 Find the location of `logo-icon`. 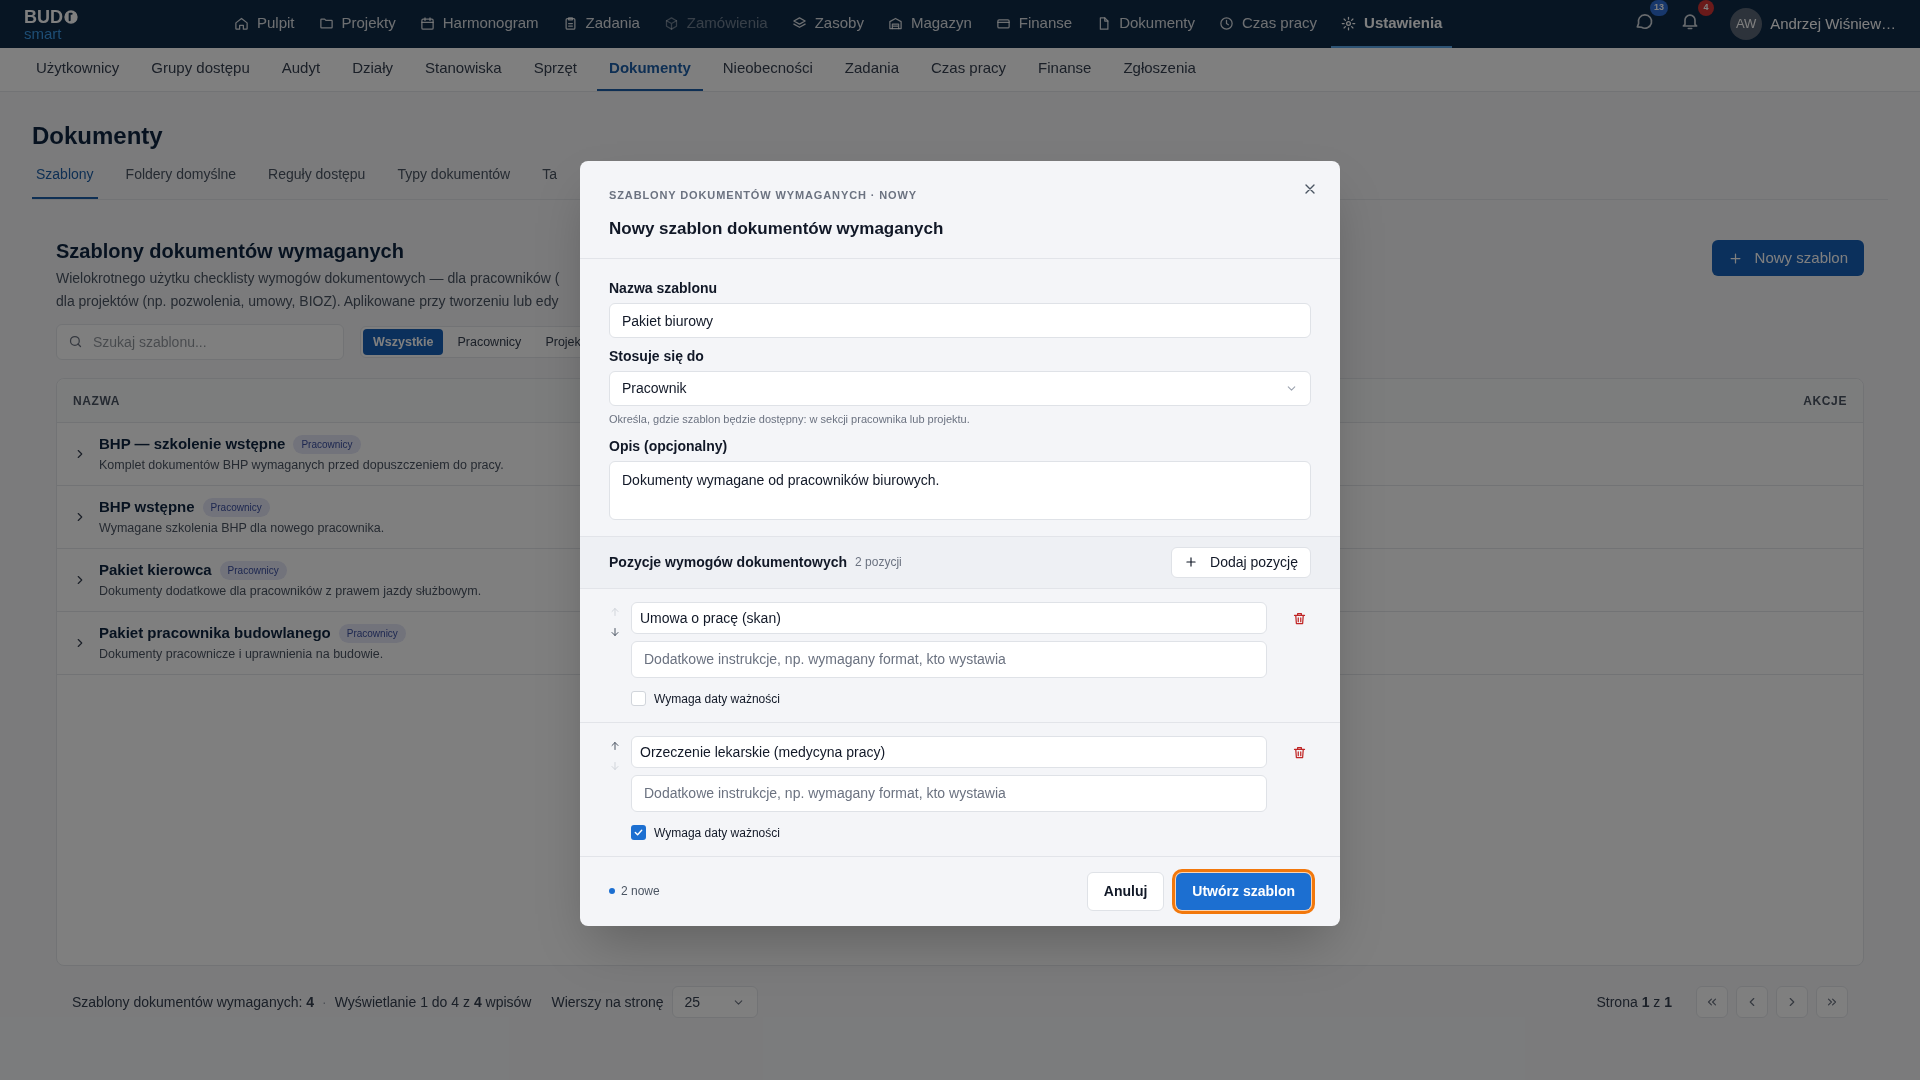

logo-icon is located at coordinates (71, 16).